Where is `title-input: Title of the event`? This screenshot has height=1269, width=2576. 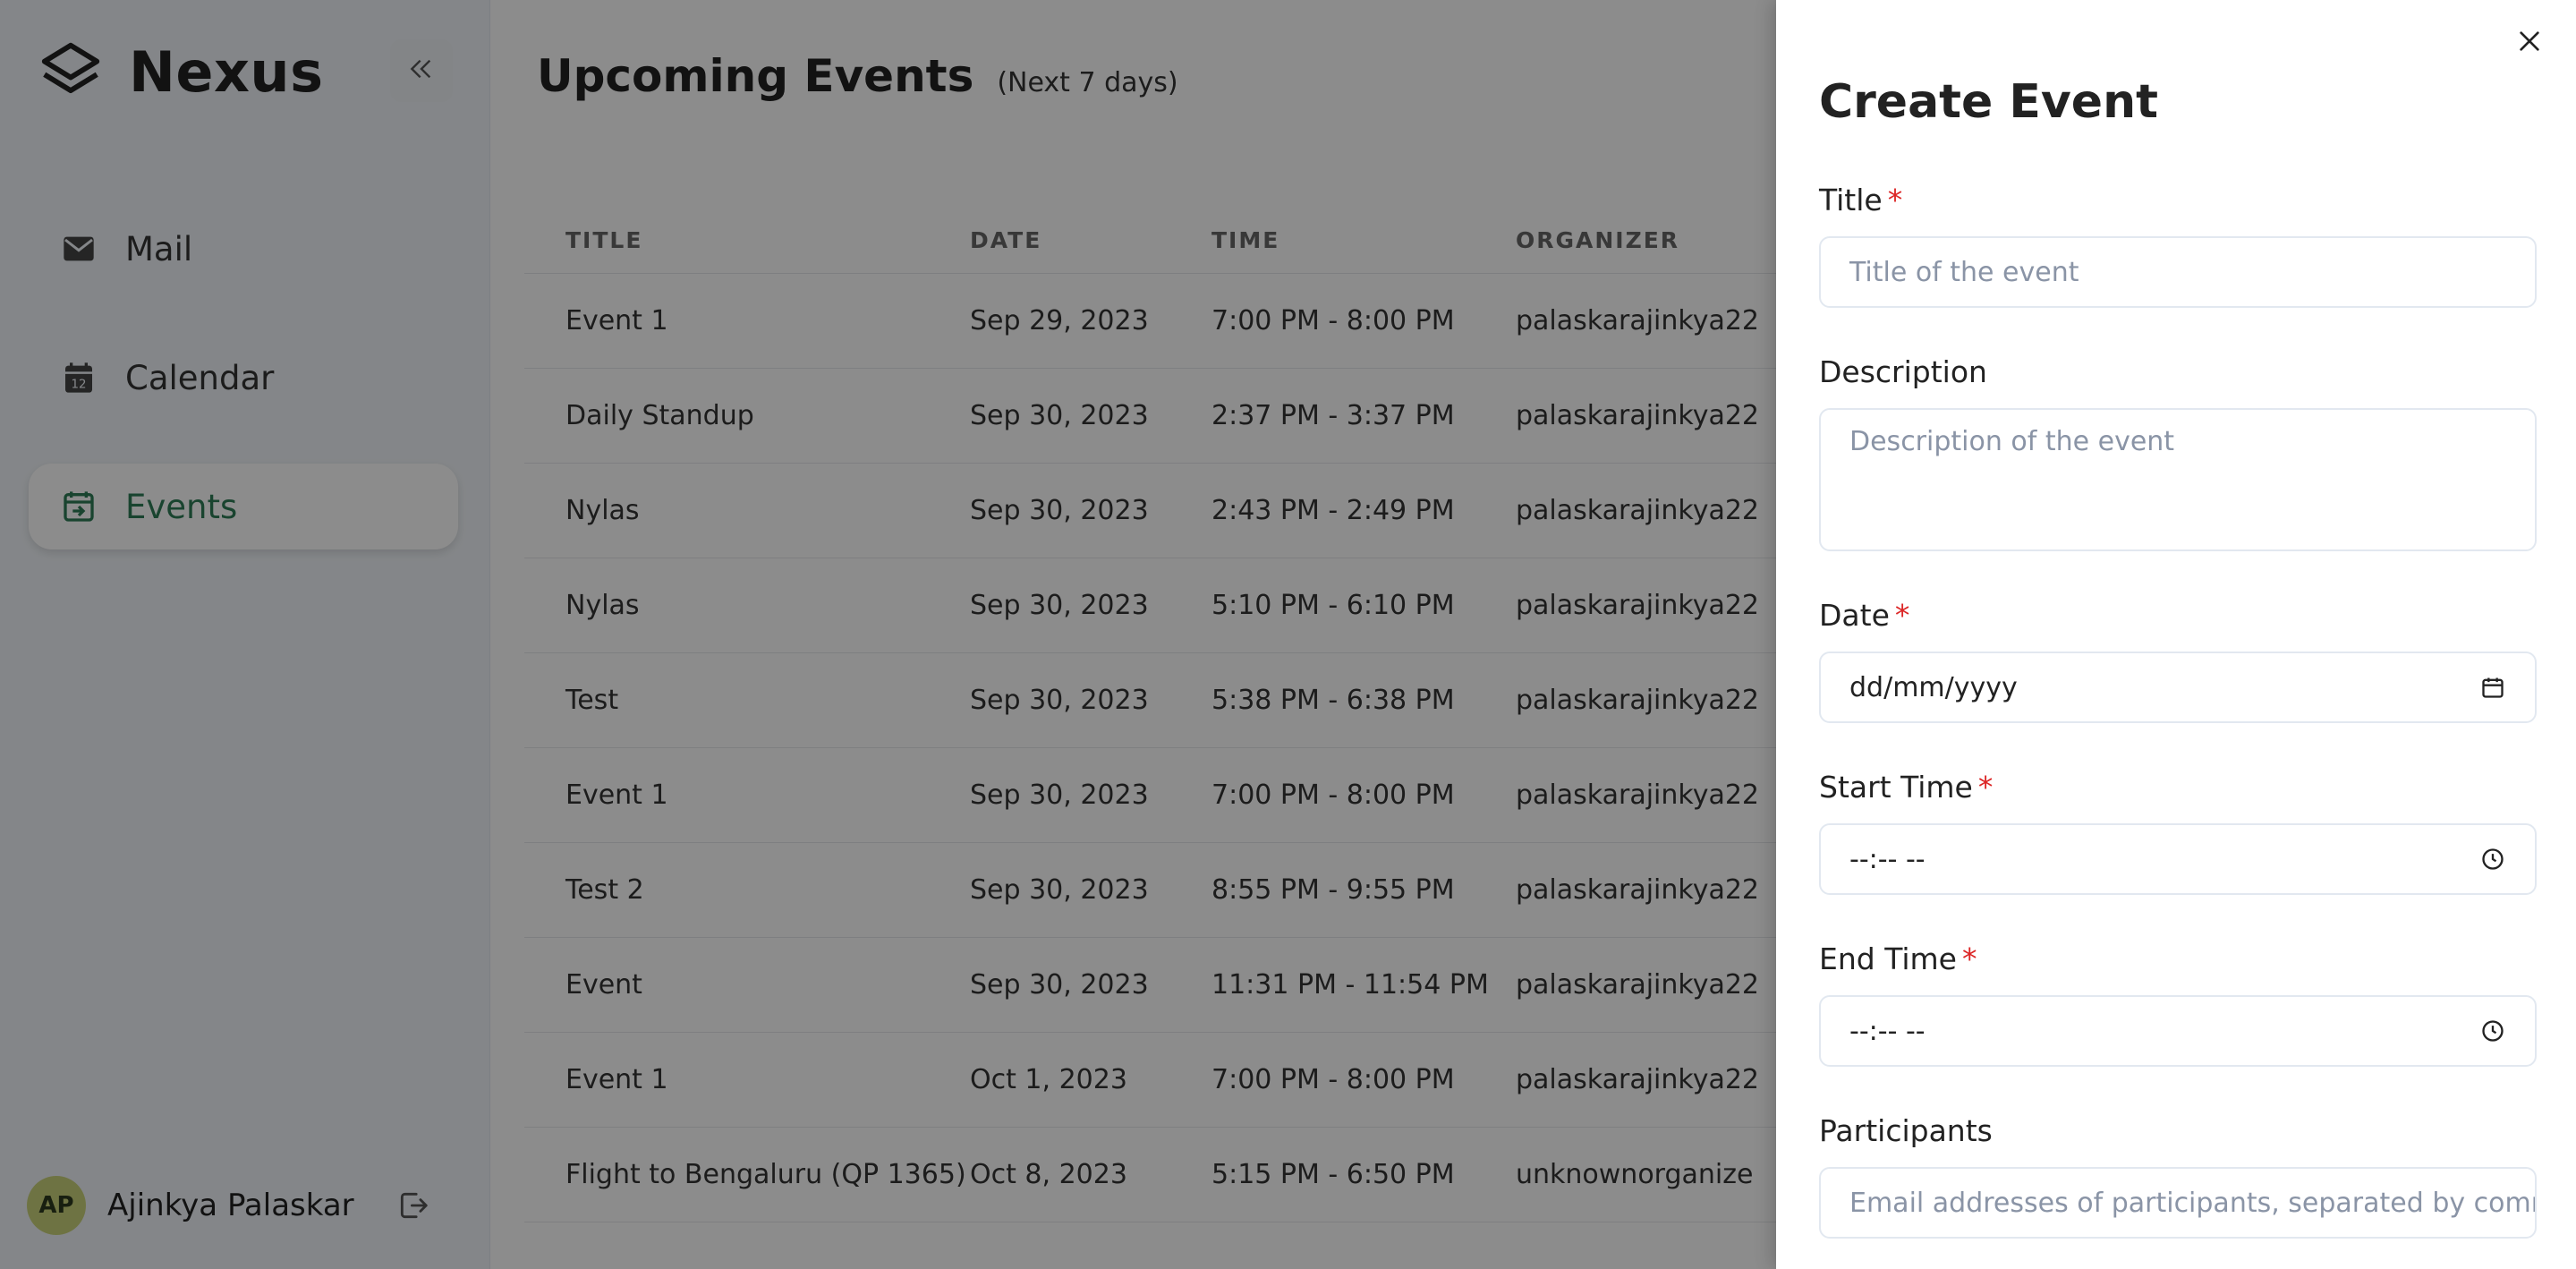
title-input: Title of the event is located at coordinates (2178, 272).